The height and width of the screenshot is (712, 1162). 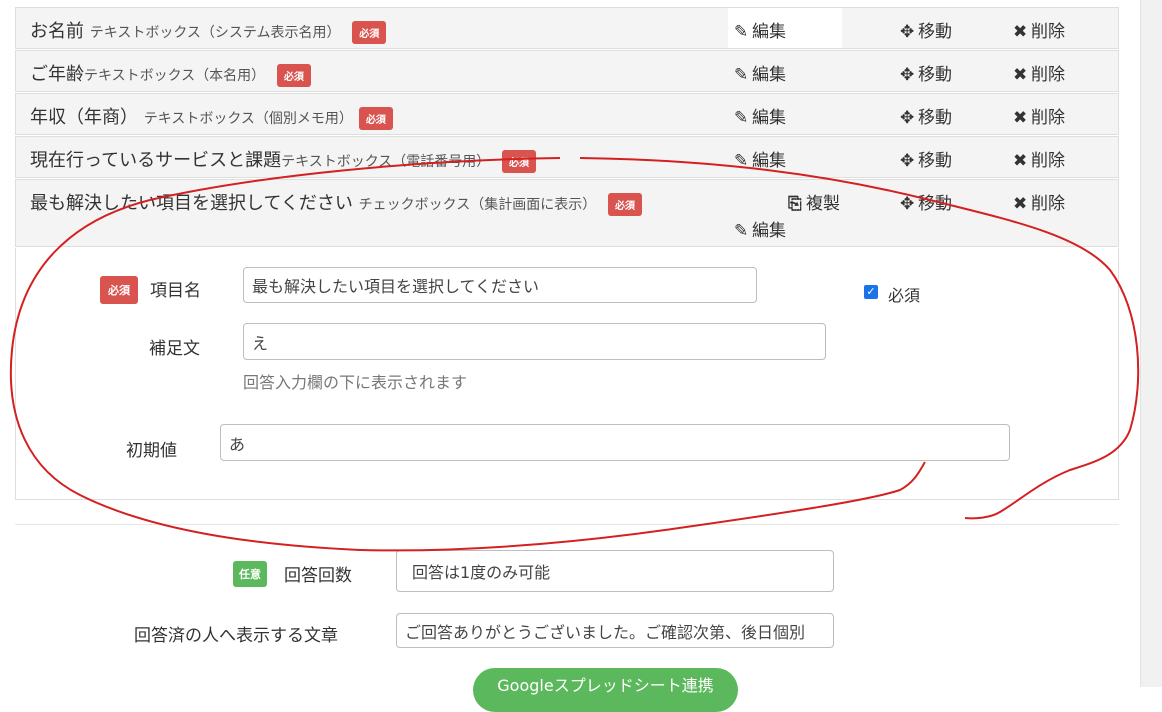 I want to click on field-title: 最も解決したい項目を選択してください チェックボックス（集計画面に表示） 必須, so click(x=336, y=202).